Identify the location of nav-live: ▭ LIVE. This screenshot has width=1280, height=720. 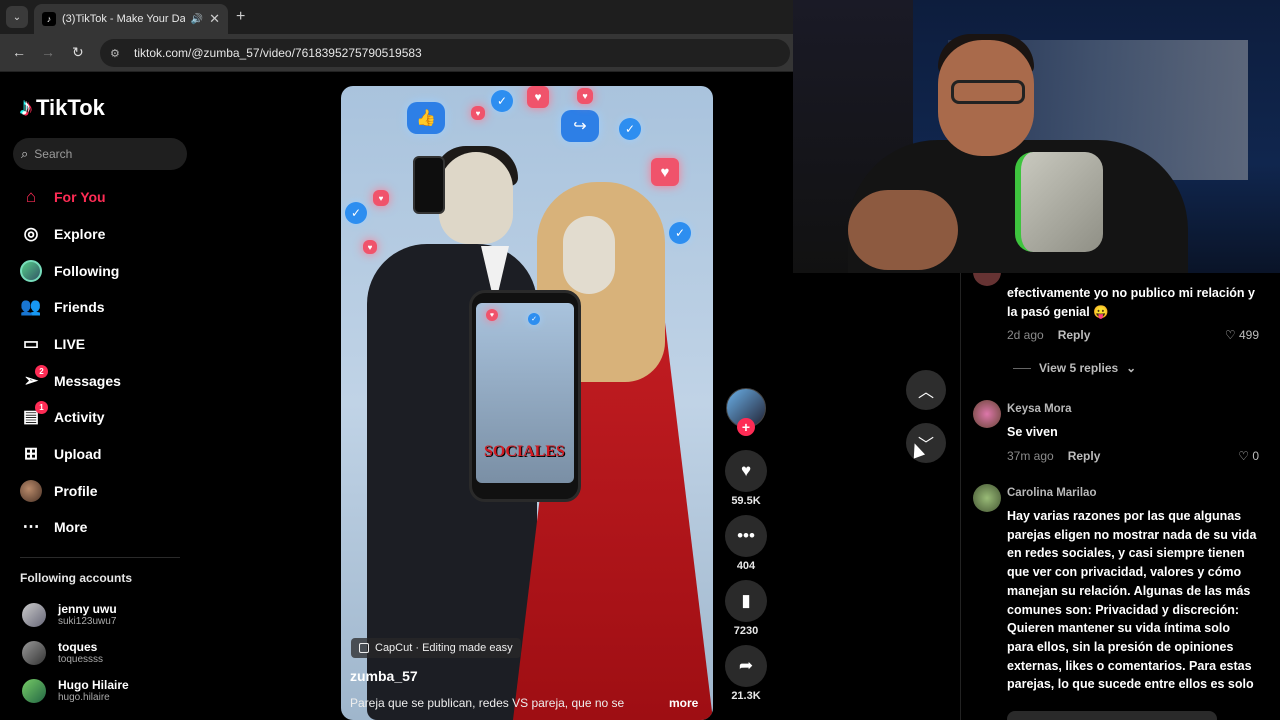
(52, 344).